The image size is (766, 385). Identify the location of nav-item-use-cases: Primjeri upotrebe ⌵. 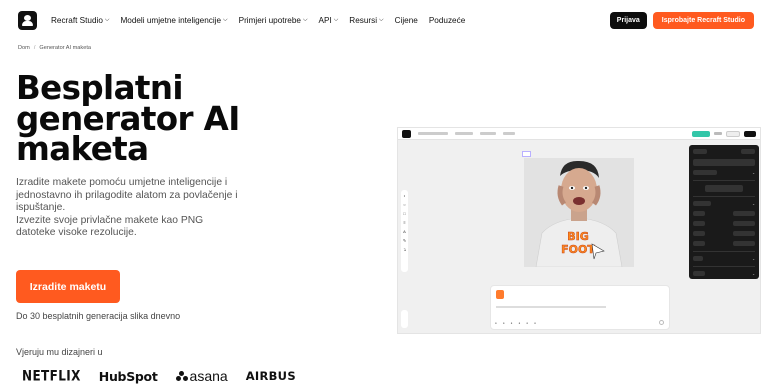
(273, 20).